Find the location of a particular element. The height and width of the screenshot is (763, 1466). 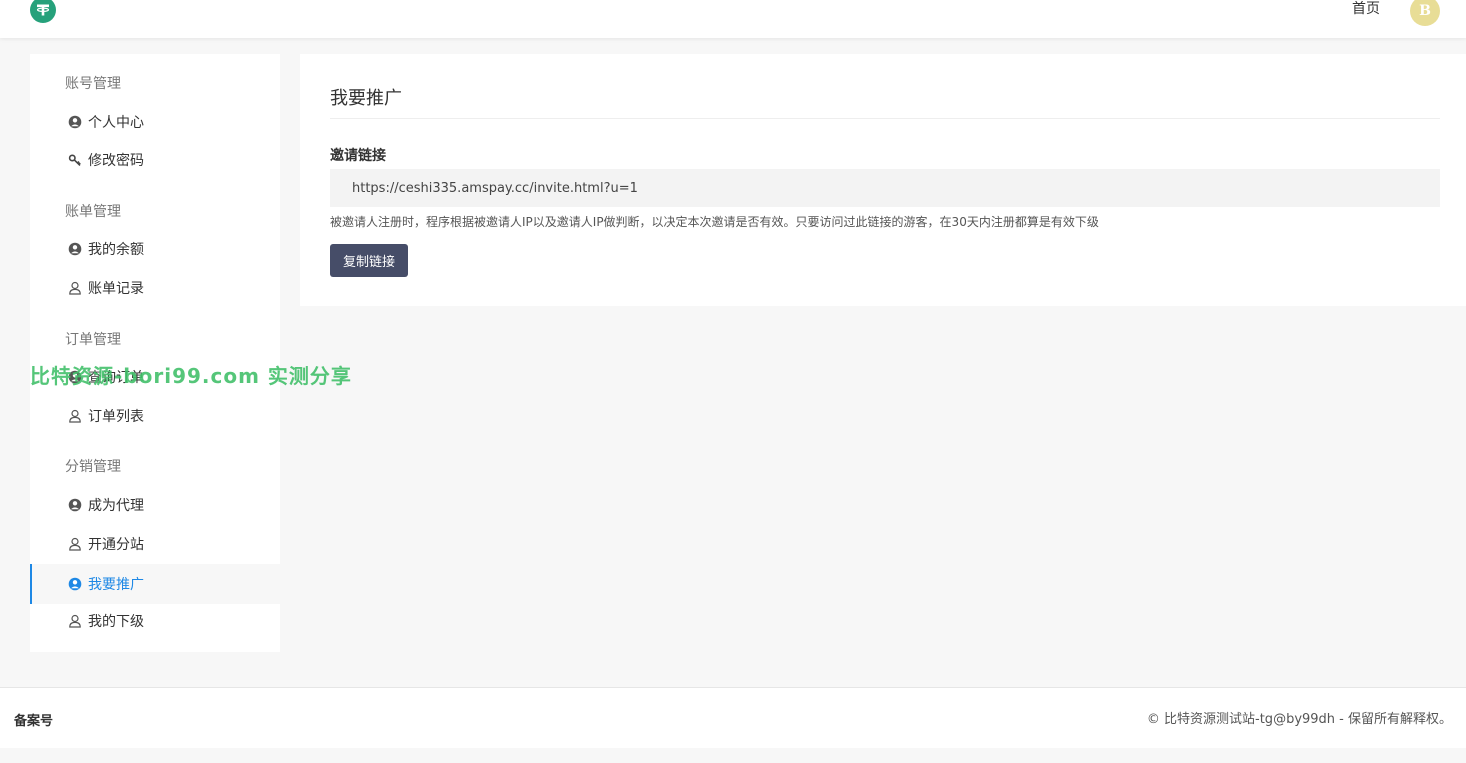

sidebar-item-label: 开通分站 is located at coordinates (116, 545).